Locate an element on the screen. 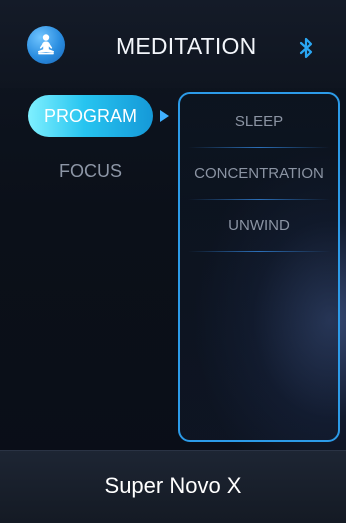 This screenshot has width=346, height=523. meditation-person-icon is located at coordinates (46, 45).